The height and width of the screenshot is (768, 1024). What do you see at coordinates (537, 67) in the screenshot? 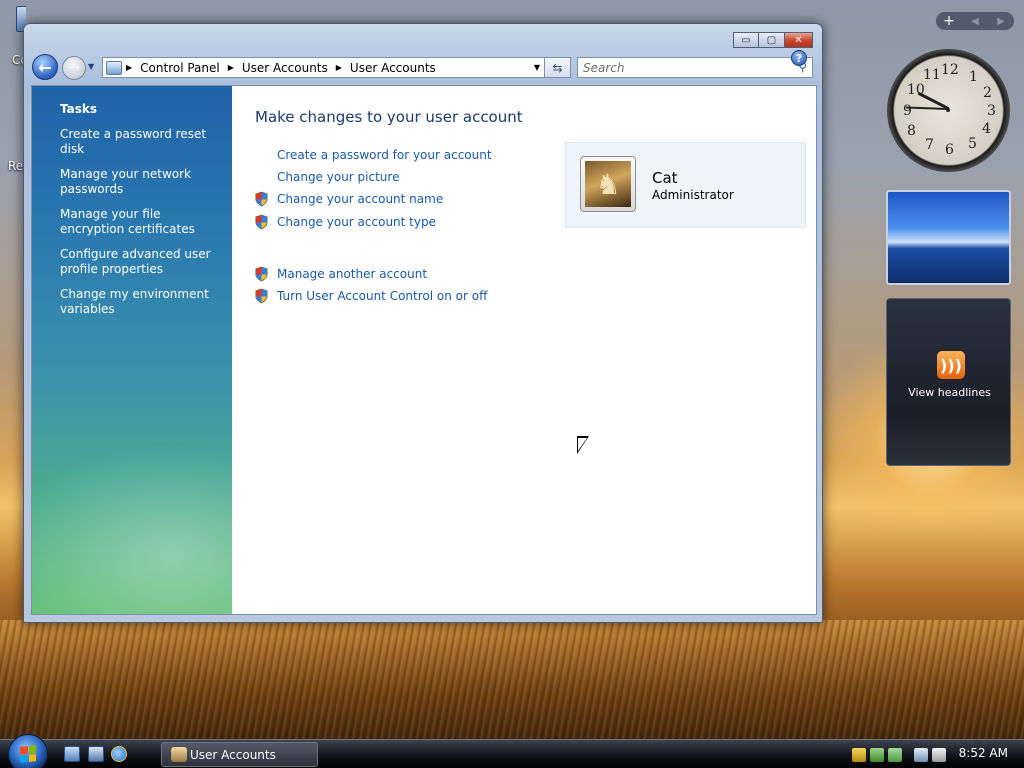
I see `address-dropdown-icon: ▼` at bounding box center [537, 67].